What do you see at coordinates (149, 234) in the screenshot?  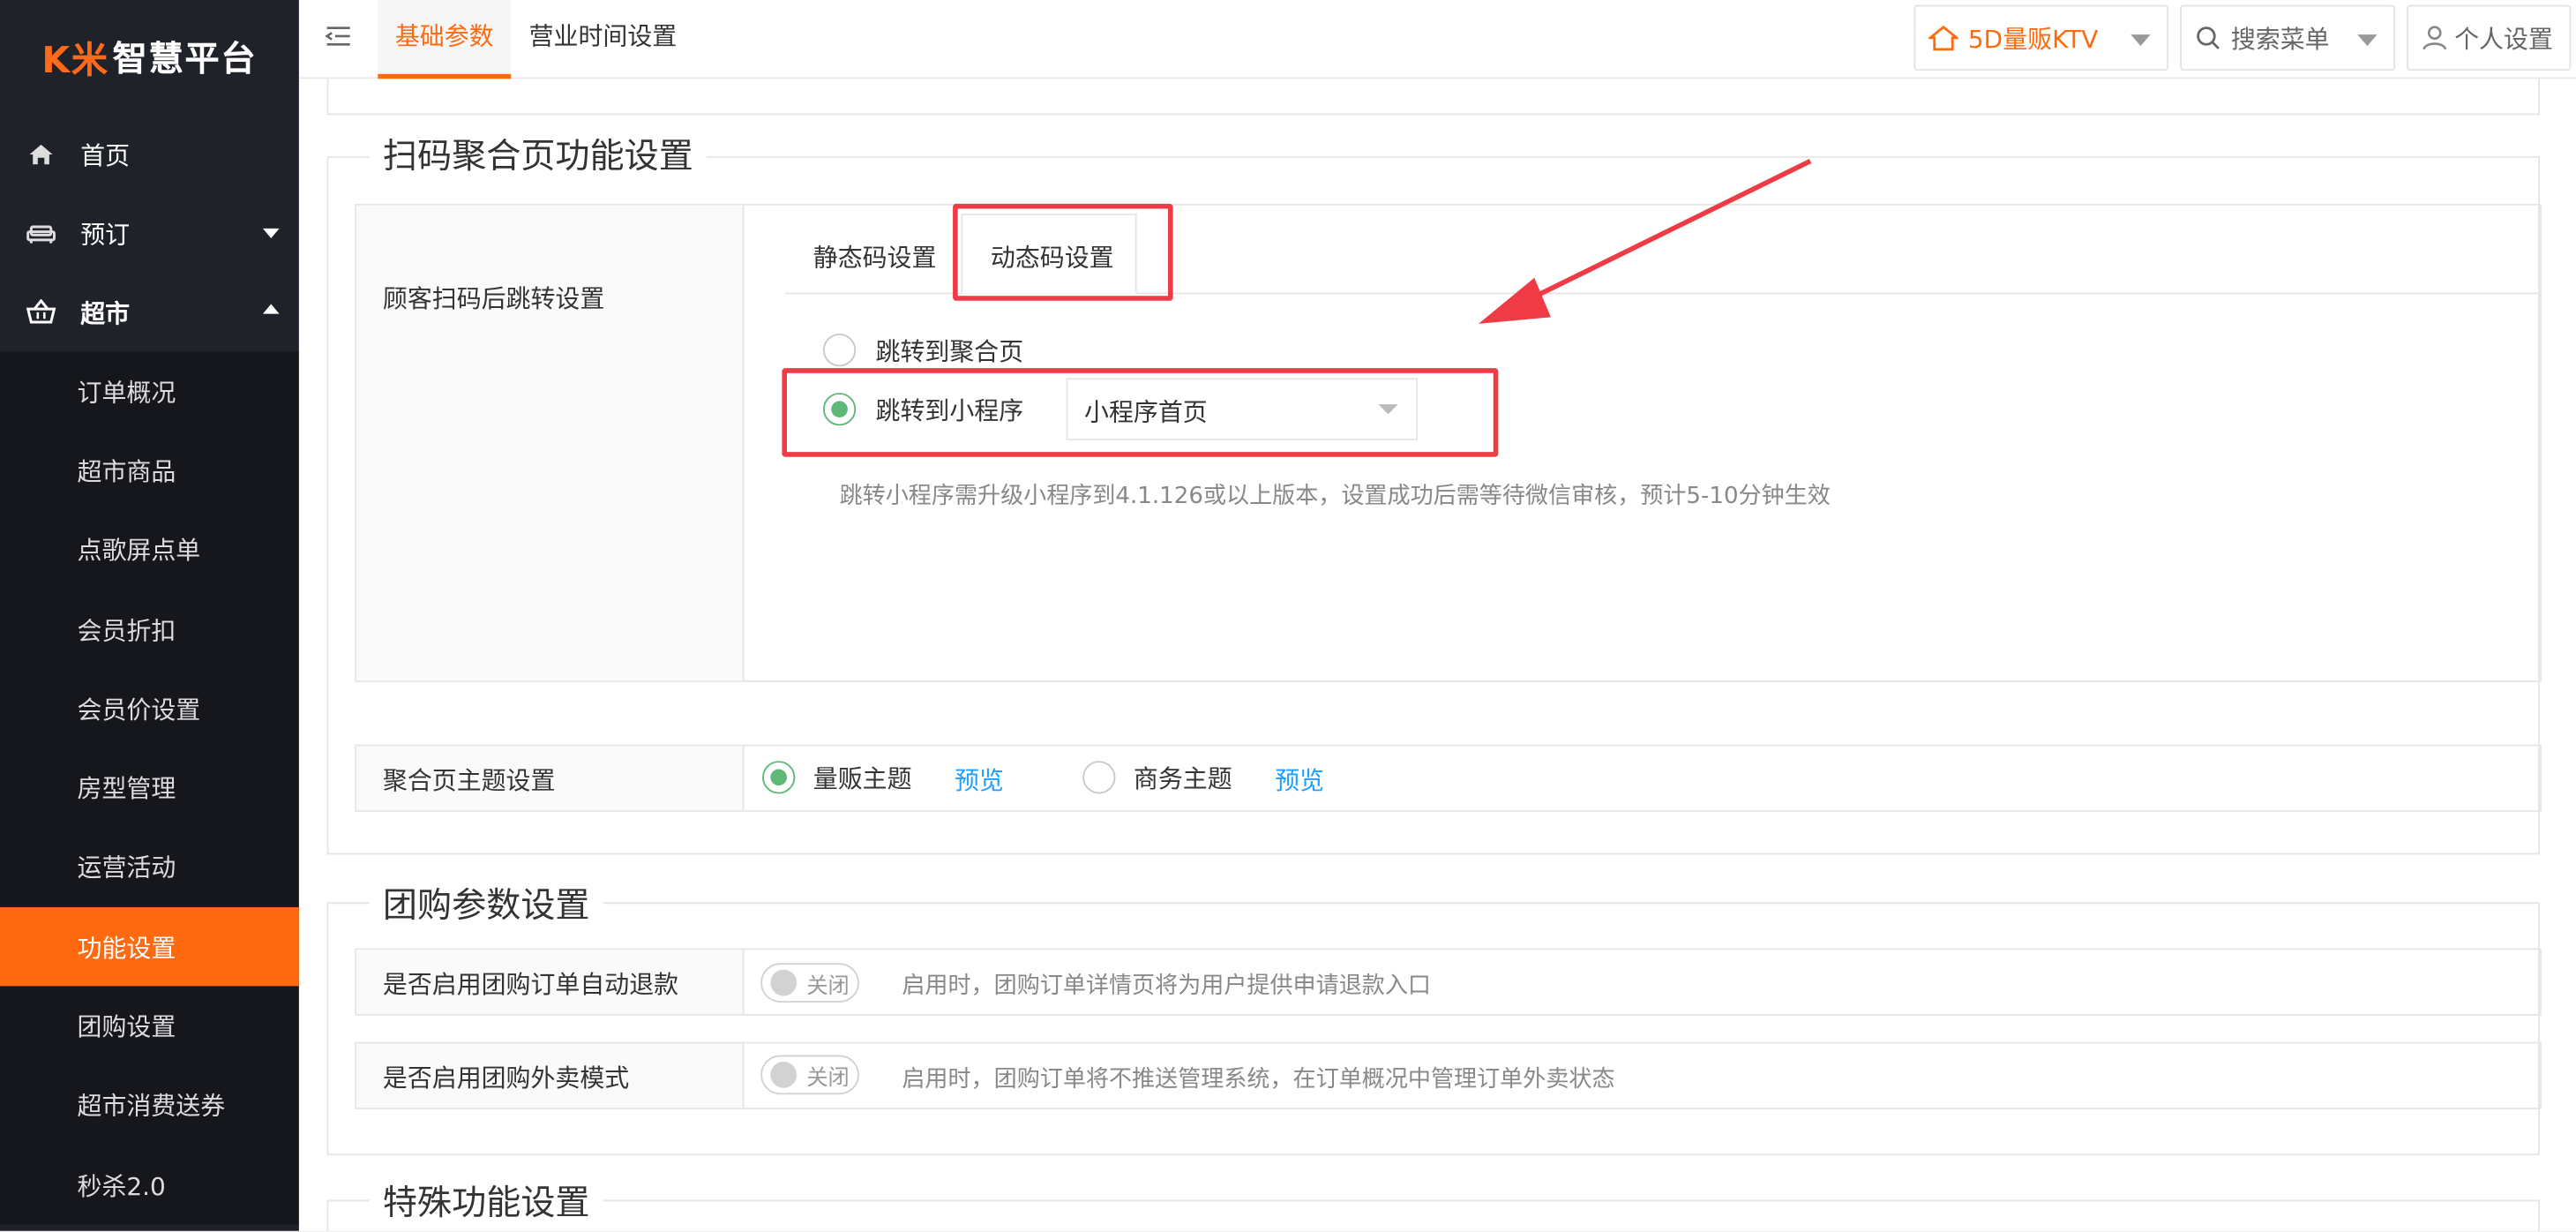 I see `sidebar-item-reservation: 预订` at bounding box center [149, 234].